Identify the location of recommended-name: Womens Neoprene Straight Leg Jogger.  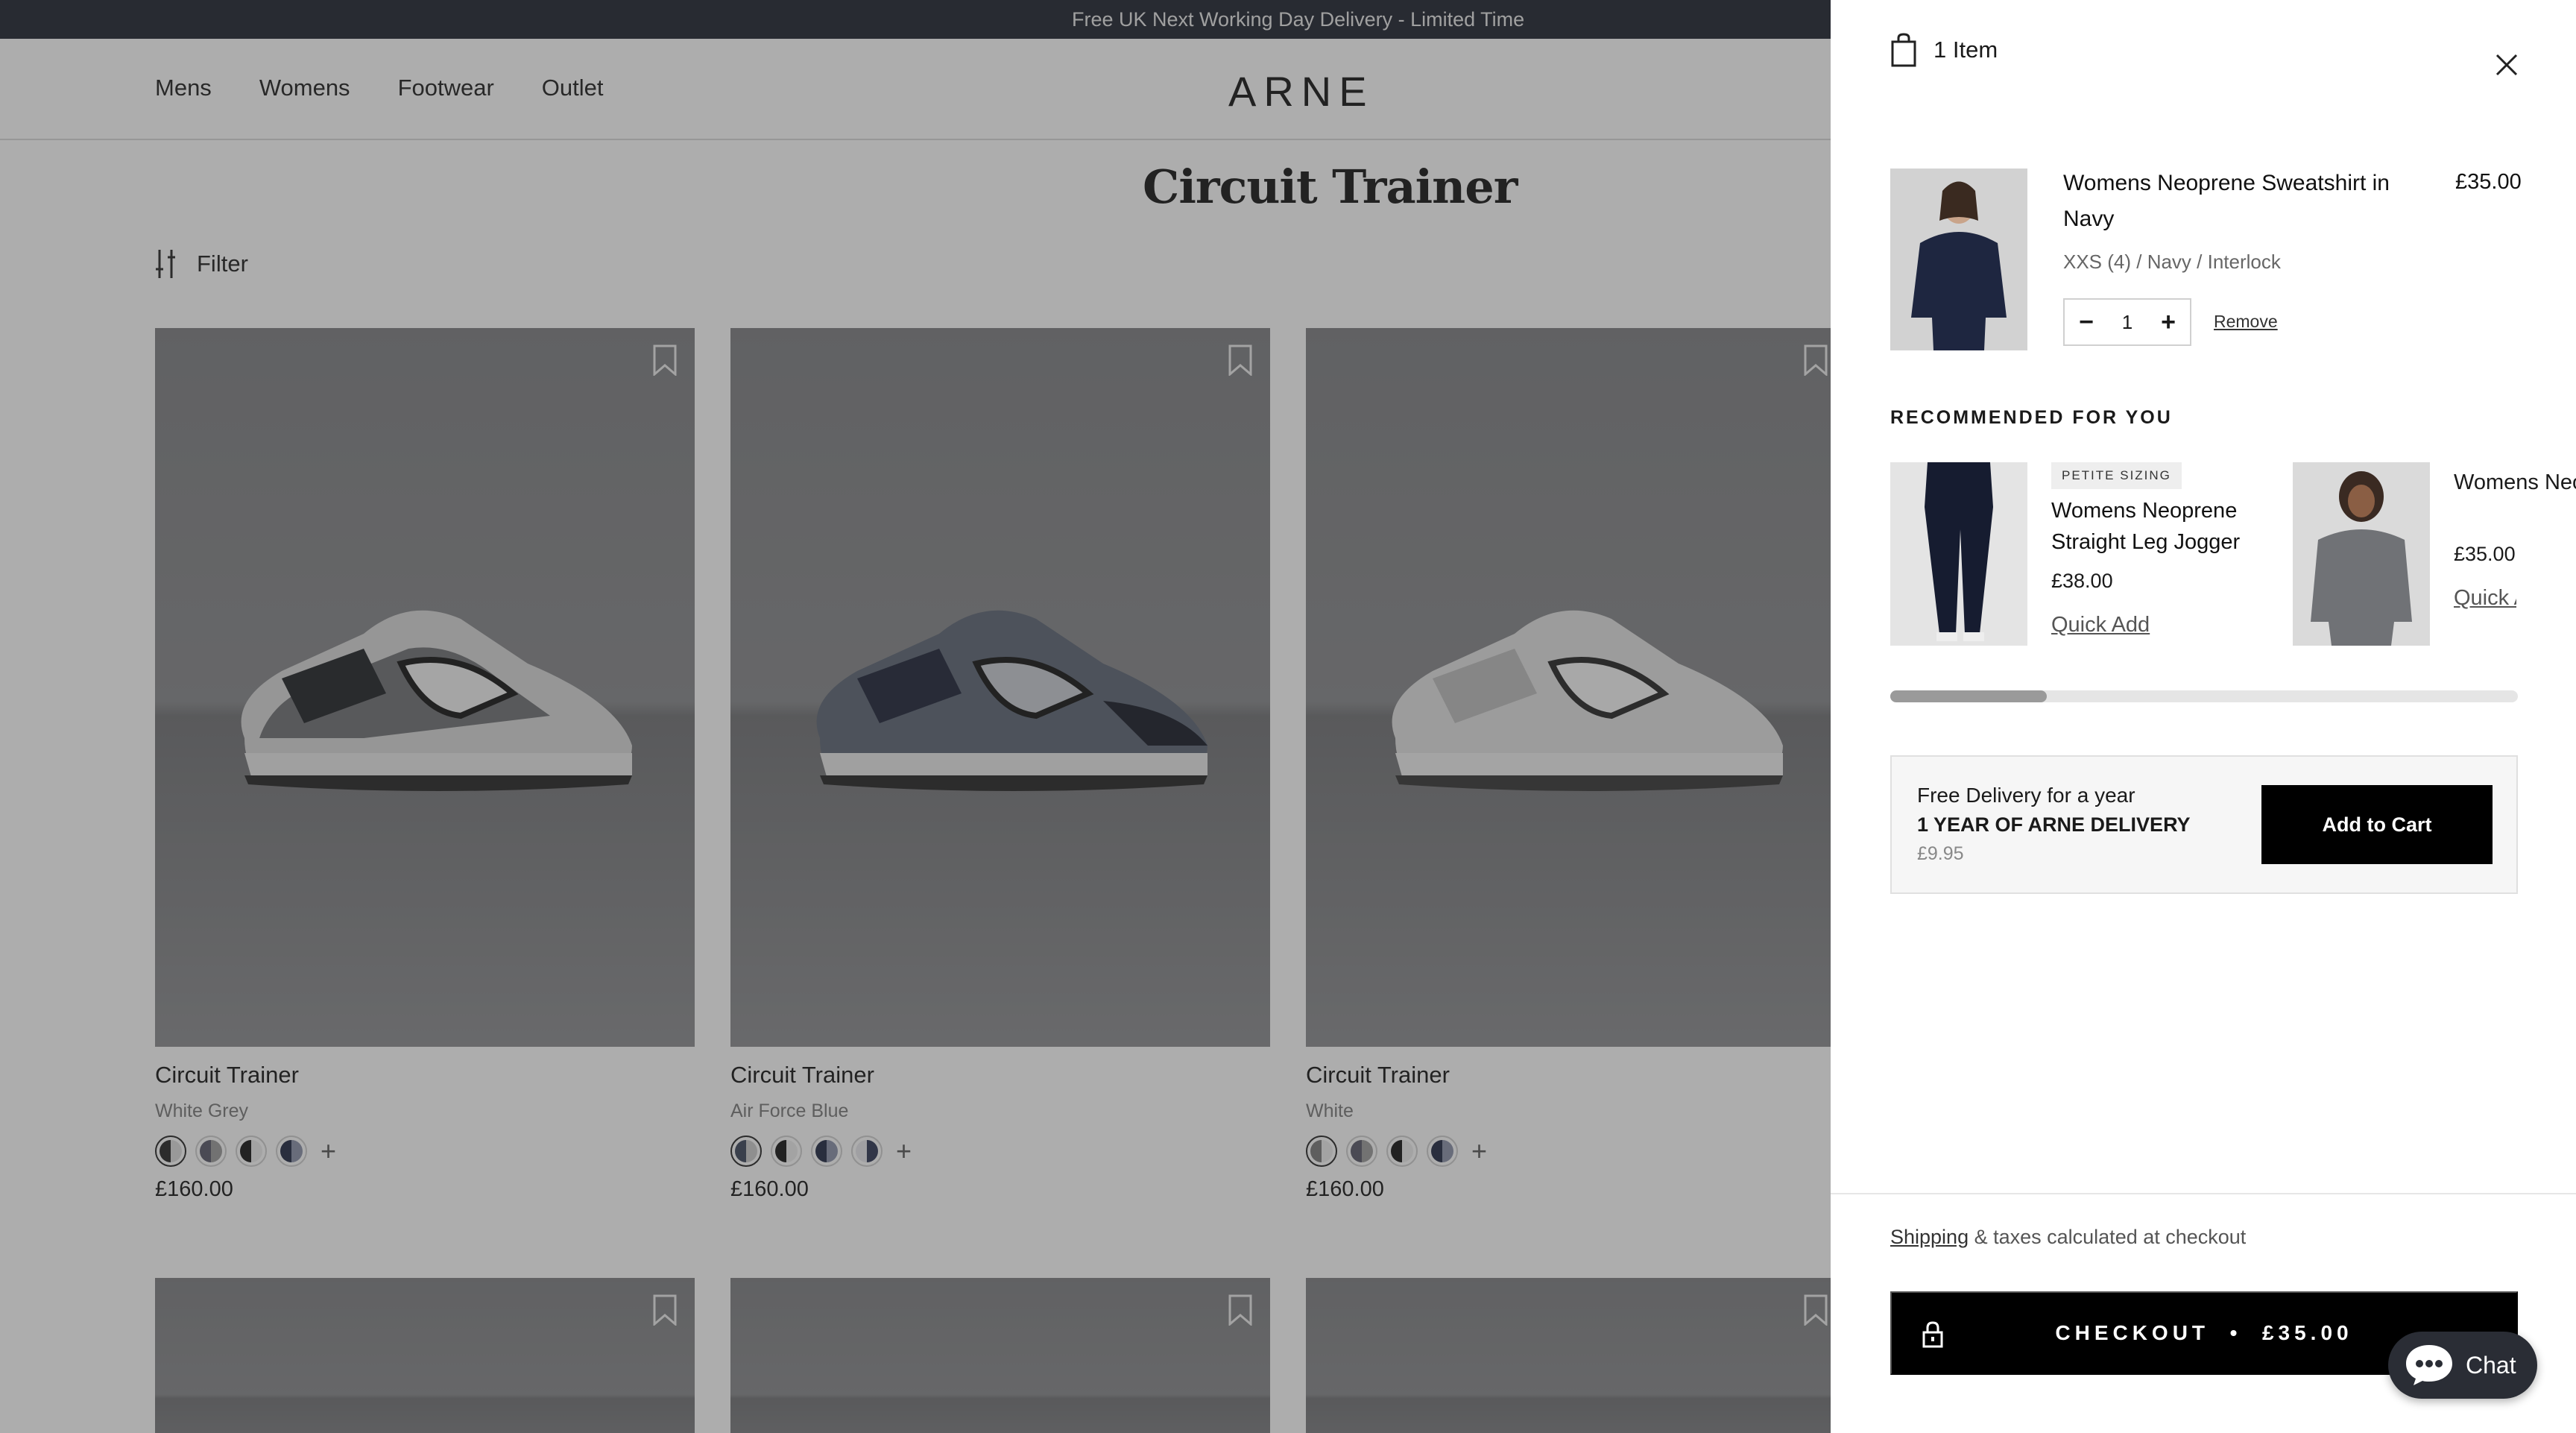
(2155, 527).